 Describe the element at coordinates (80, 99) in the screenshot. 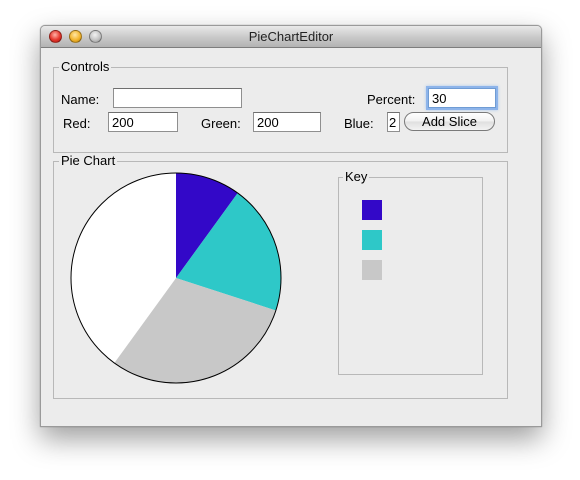

I see `name-label: Name:` at that location.